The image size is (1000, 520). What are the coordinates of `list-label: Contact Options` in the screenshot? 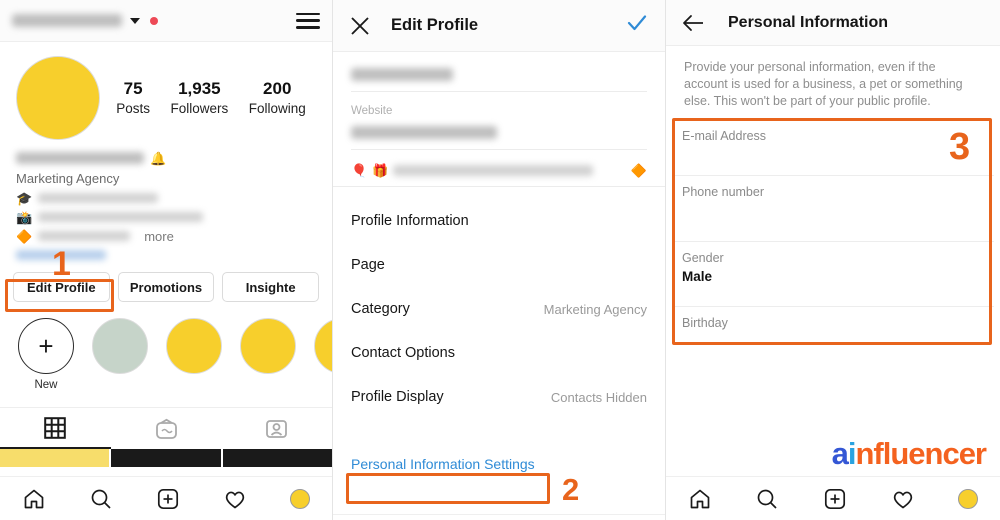 It's located at (403, 353).